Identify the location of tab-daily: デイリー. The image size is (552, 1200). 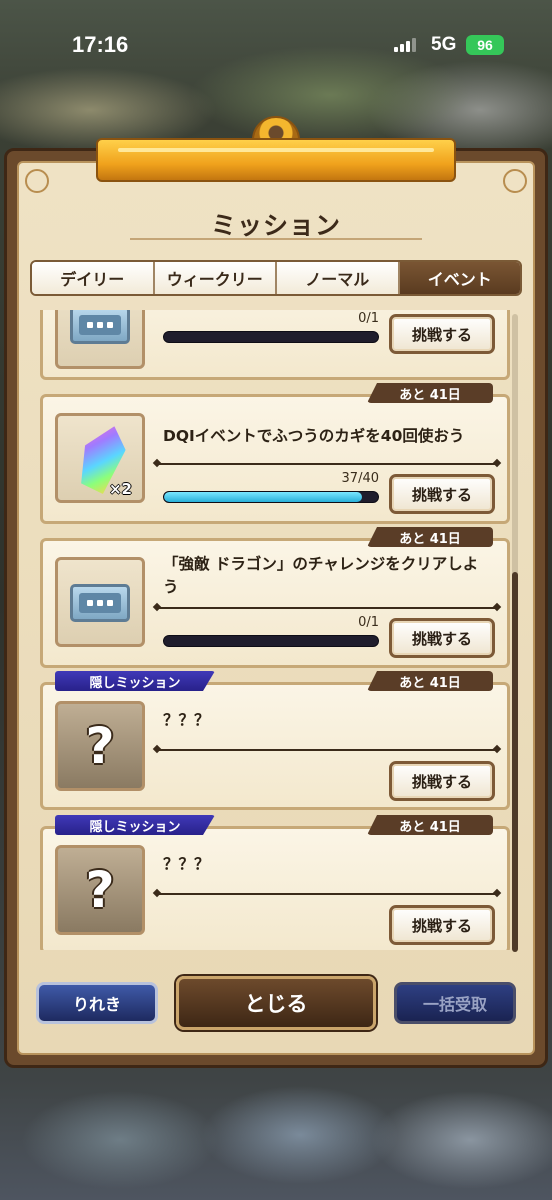
(93, 278).